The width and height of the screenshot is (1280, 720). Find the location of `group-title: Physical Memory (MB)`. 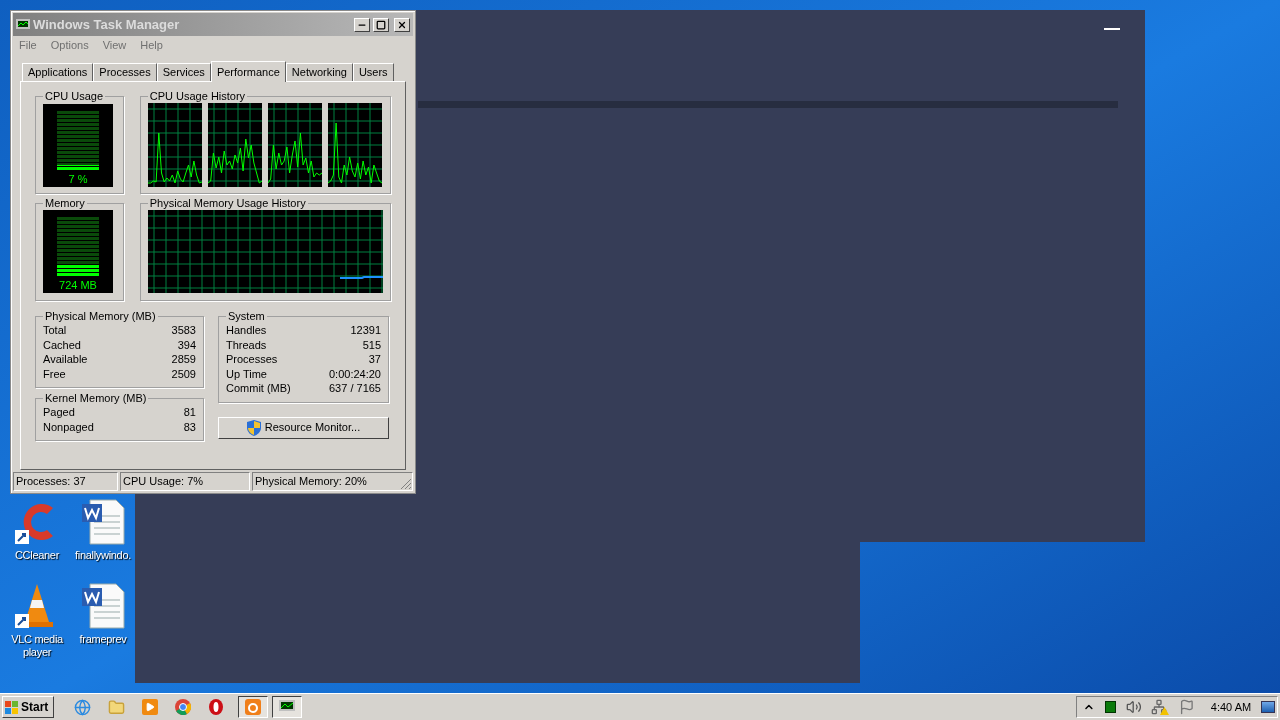

group-title: Physical Memory (MB) is located at coordinates (100, 316).